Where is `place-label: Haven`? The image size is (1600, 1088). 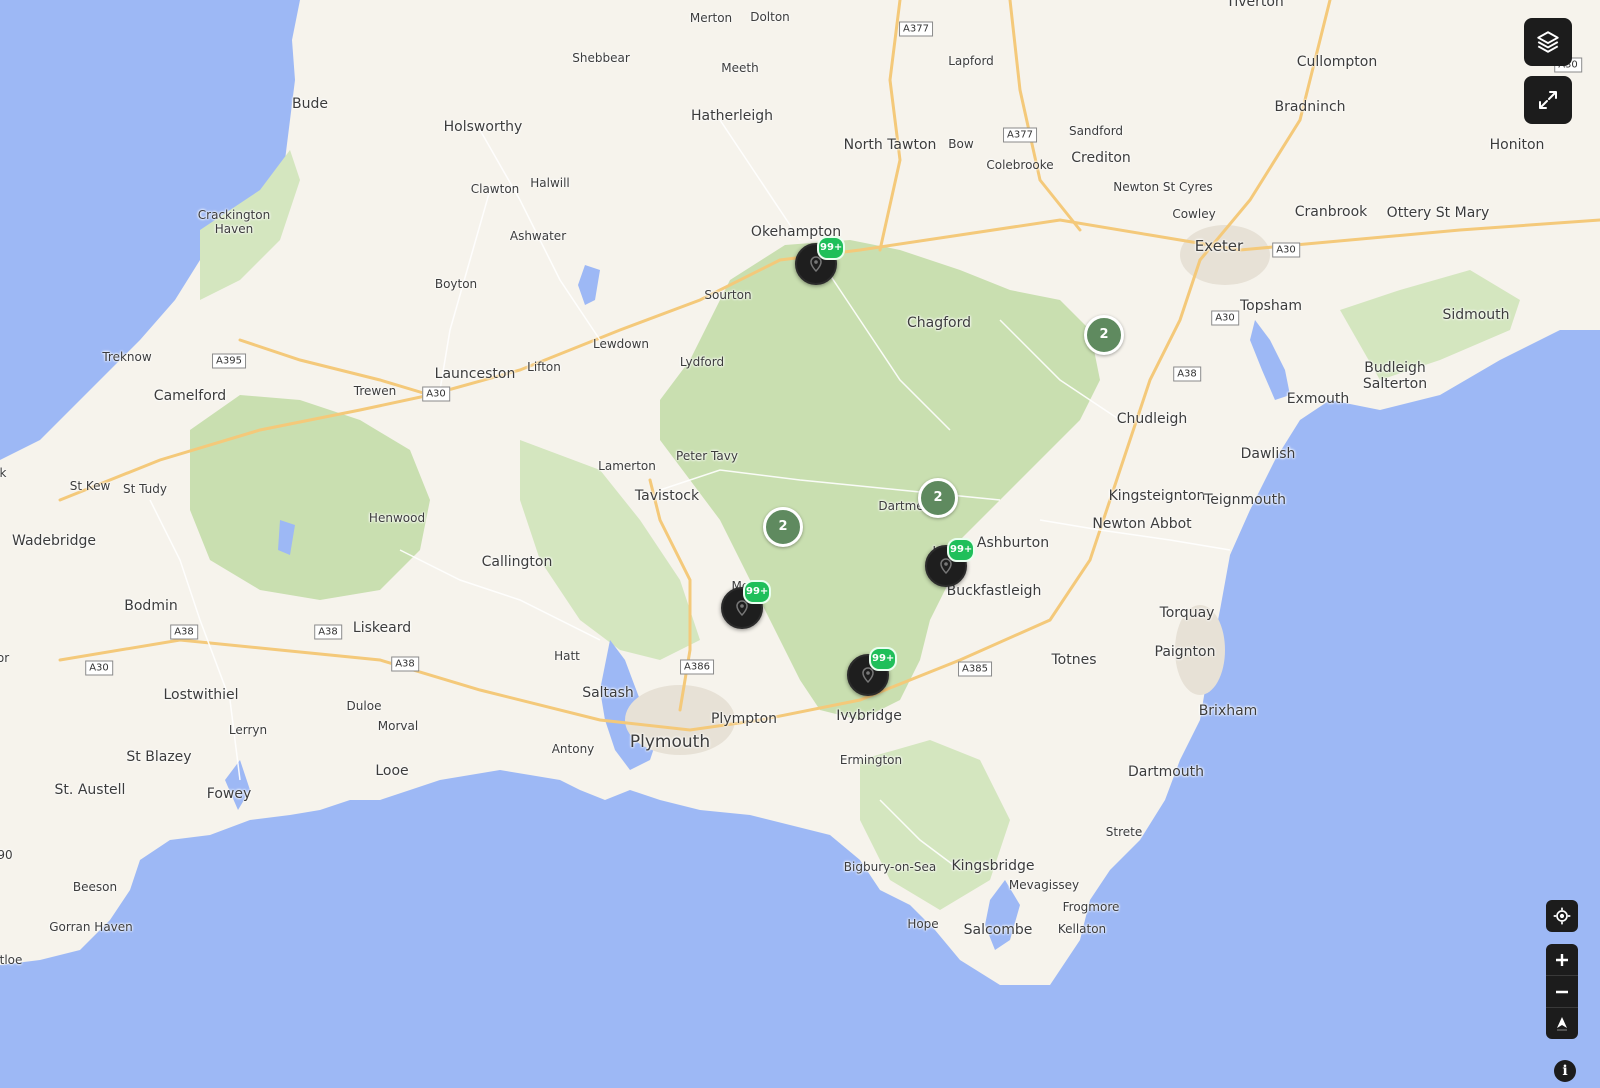 place-label: Haven is located at coordinates (234, 229).